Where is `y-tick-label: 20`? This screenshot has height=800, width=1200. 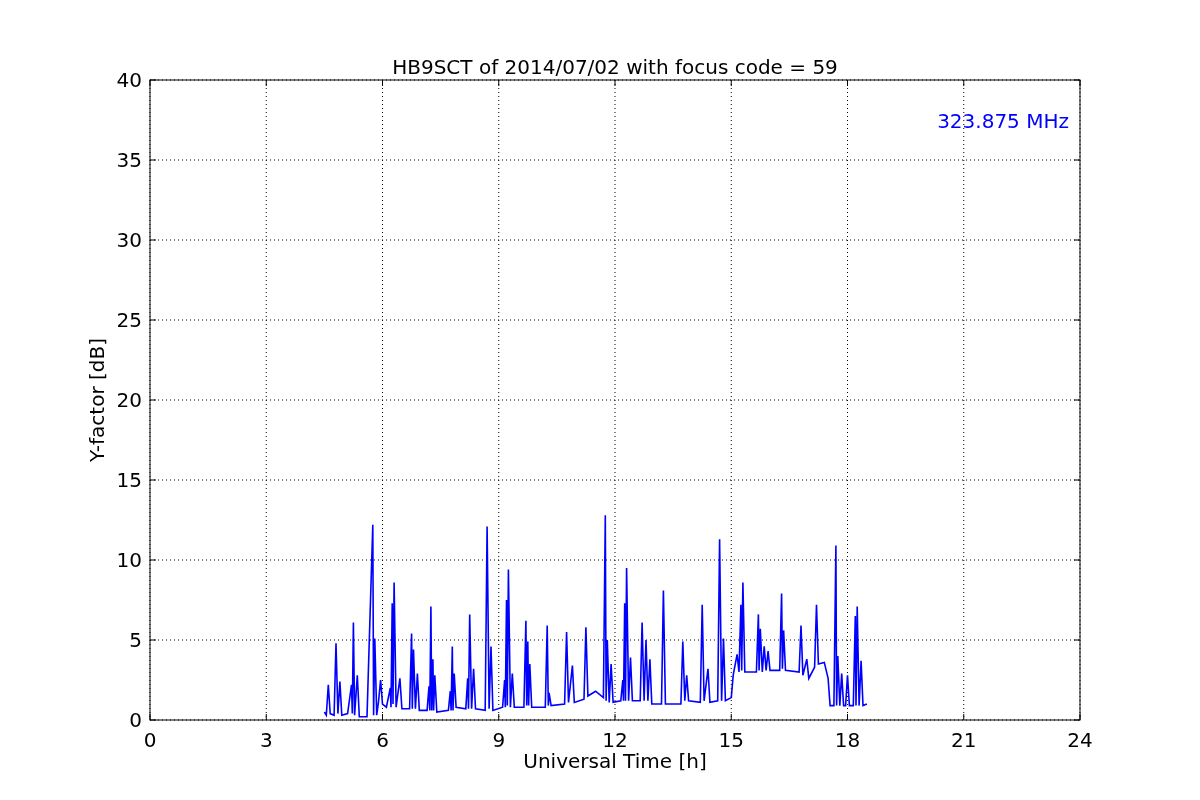 y-tick-label: 20 is located at coordinates (129, 400).